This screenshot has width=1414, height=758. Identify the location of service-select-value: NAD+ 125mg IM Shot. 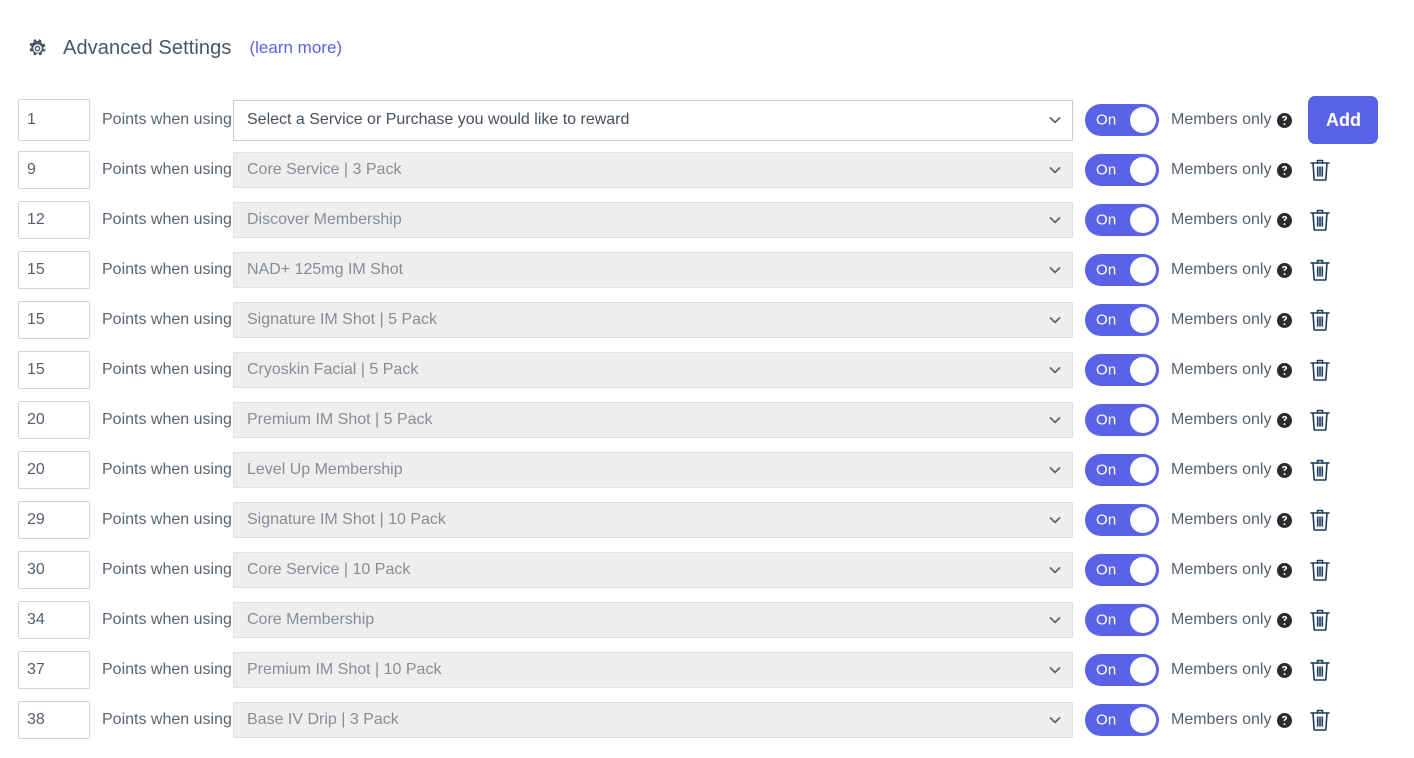
(325, 269).